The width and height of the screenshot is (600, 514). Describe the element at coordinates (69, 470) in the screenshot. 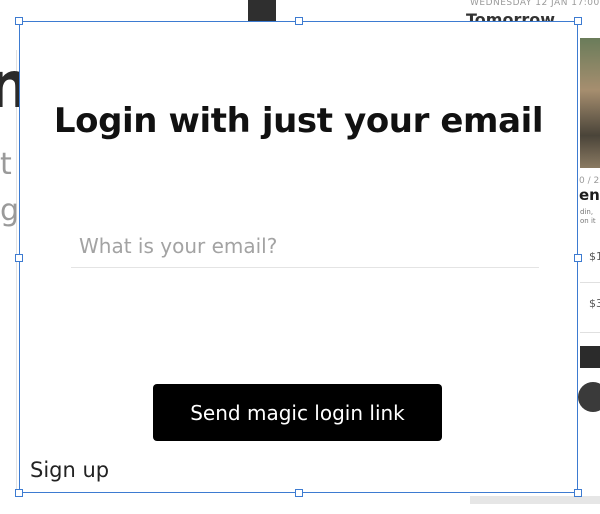

I see `signup-link: Sign up` at that location.